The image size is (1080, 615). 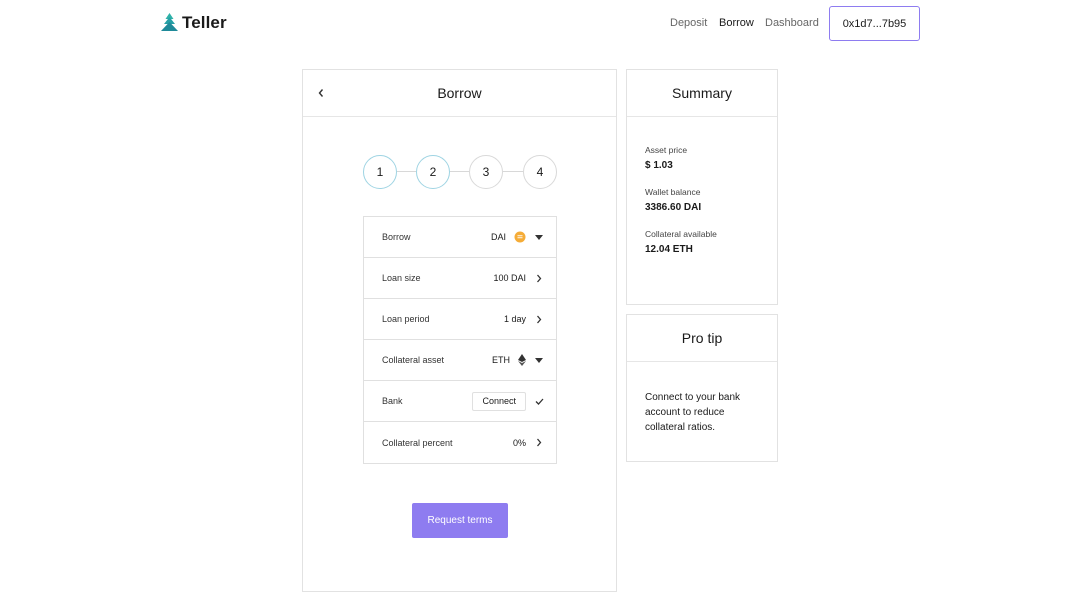 What do you see at coordinates (417, 442) in the screenshot?
I see `row-label: Collateral percent` at bounding box center [417, 442].